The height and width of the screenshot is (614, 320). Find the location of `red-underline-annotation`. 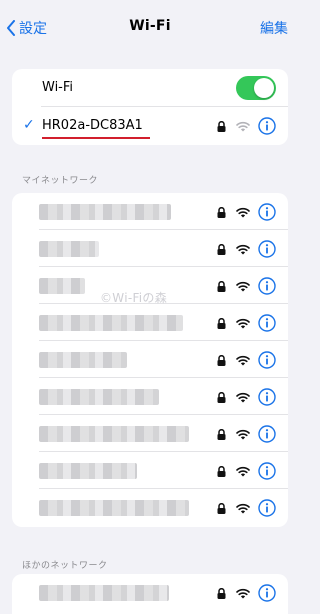

red-underline-annotation is located at coordinates (96, 138).